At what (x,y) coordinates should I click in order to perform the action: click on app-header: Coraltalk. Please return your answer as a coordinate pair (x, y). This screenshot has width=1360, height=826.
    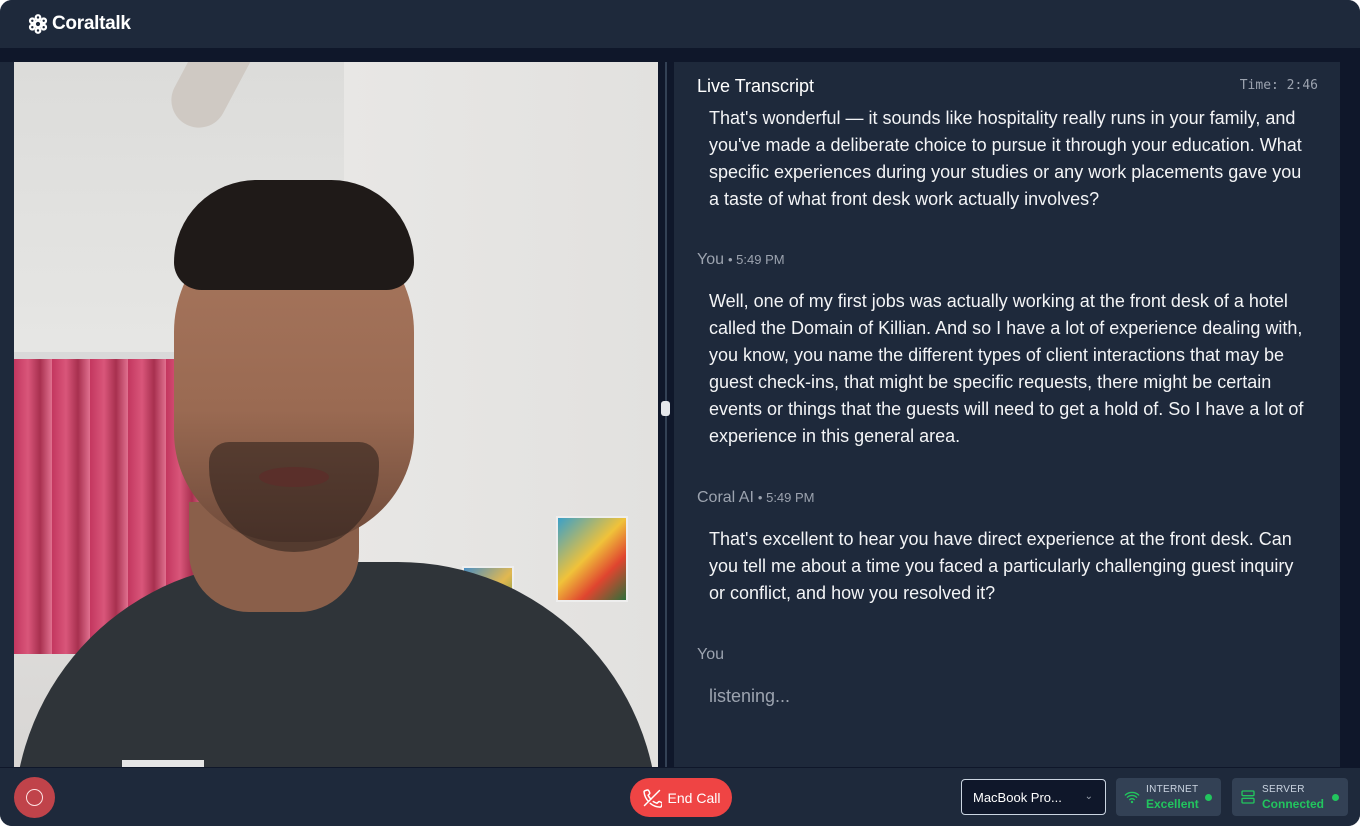
    Looking at the image, I should click on (680, 24).